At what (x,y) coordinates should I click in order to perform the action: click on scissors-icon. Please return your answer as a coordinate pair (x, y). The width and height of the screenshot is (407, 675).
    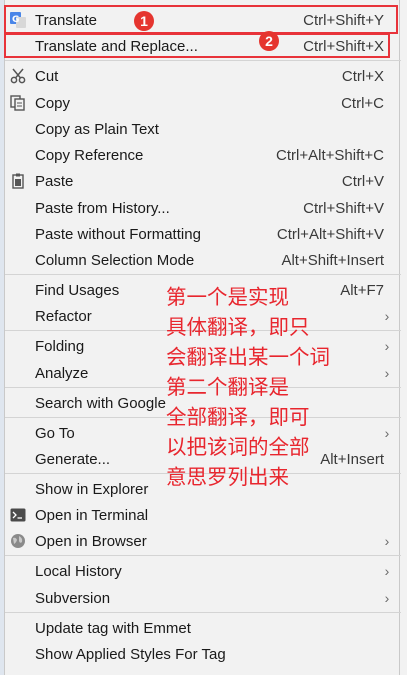
    Looking at the image, I should click on (18, 76).